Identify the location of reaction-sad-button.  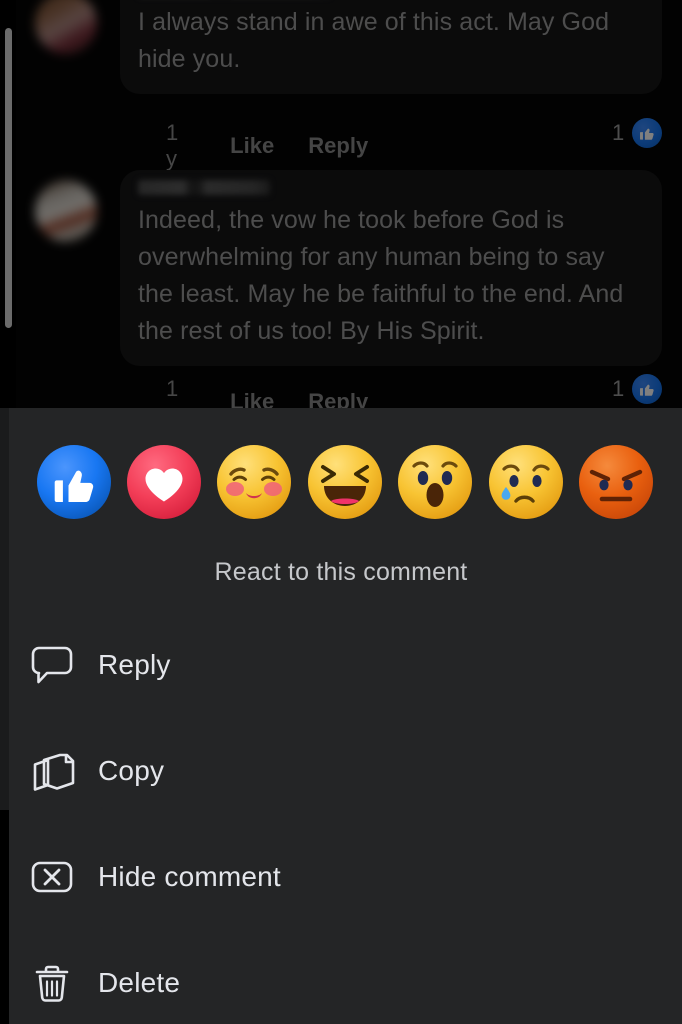
(526, 482).